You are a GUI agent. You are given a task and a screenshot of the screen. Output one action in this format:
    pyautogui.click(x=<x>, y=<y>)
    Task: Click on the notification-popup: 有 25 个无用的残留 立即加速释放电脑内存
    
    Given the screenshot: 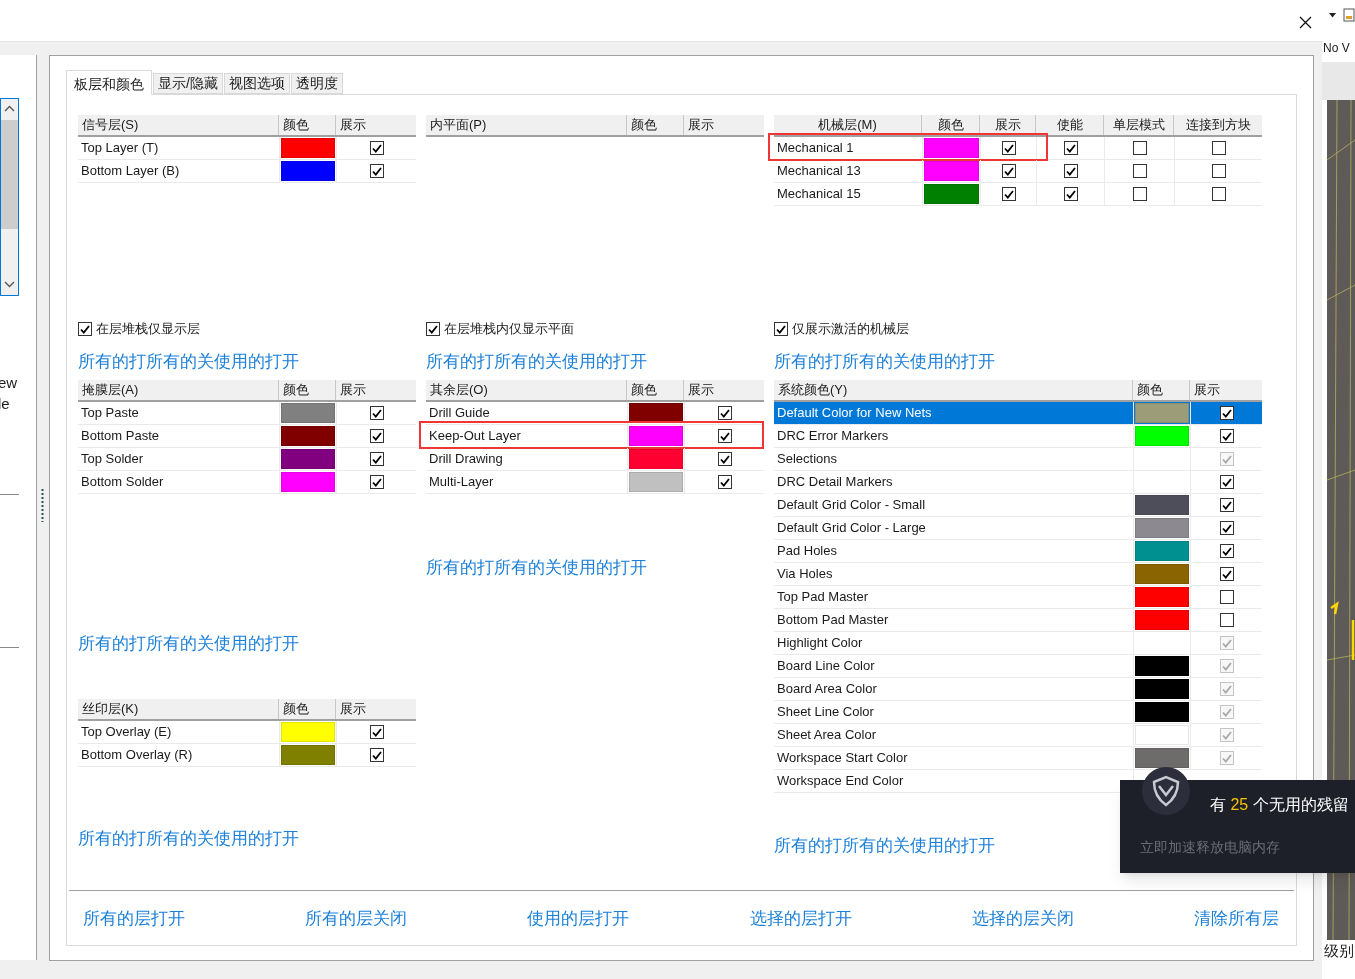 What is the action you would take?
    pyautogui.click(x=1237, y=826)
    